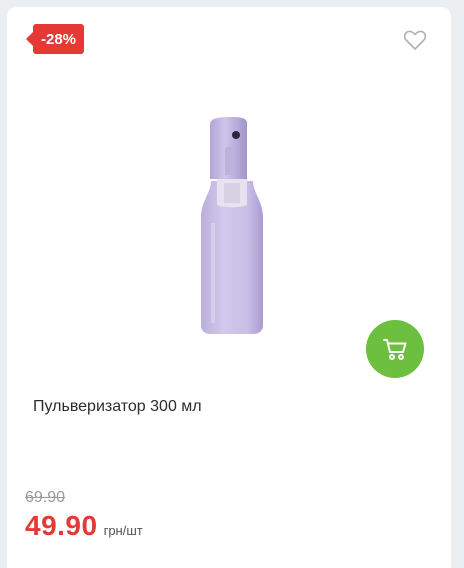 Image resolution: width=464 pixels, height=568 pixels. Describe the element at coordinates (123, 530) in the screenshot. I see `price-unit: грн/шт` at that location.